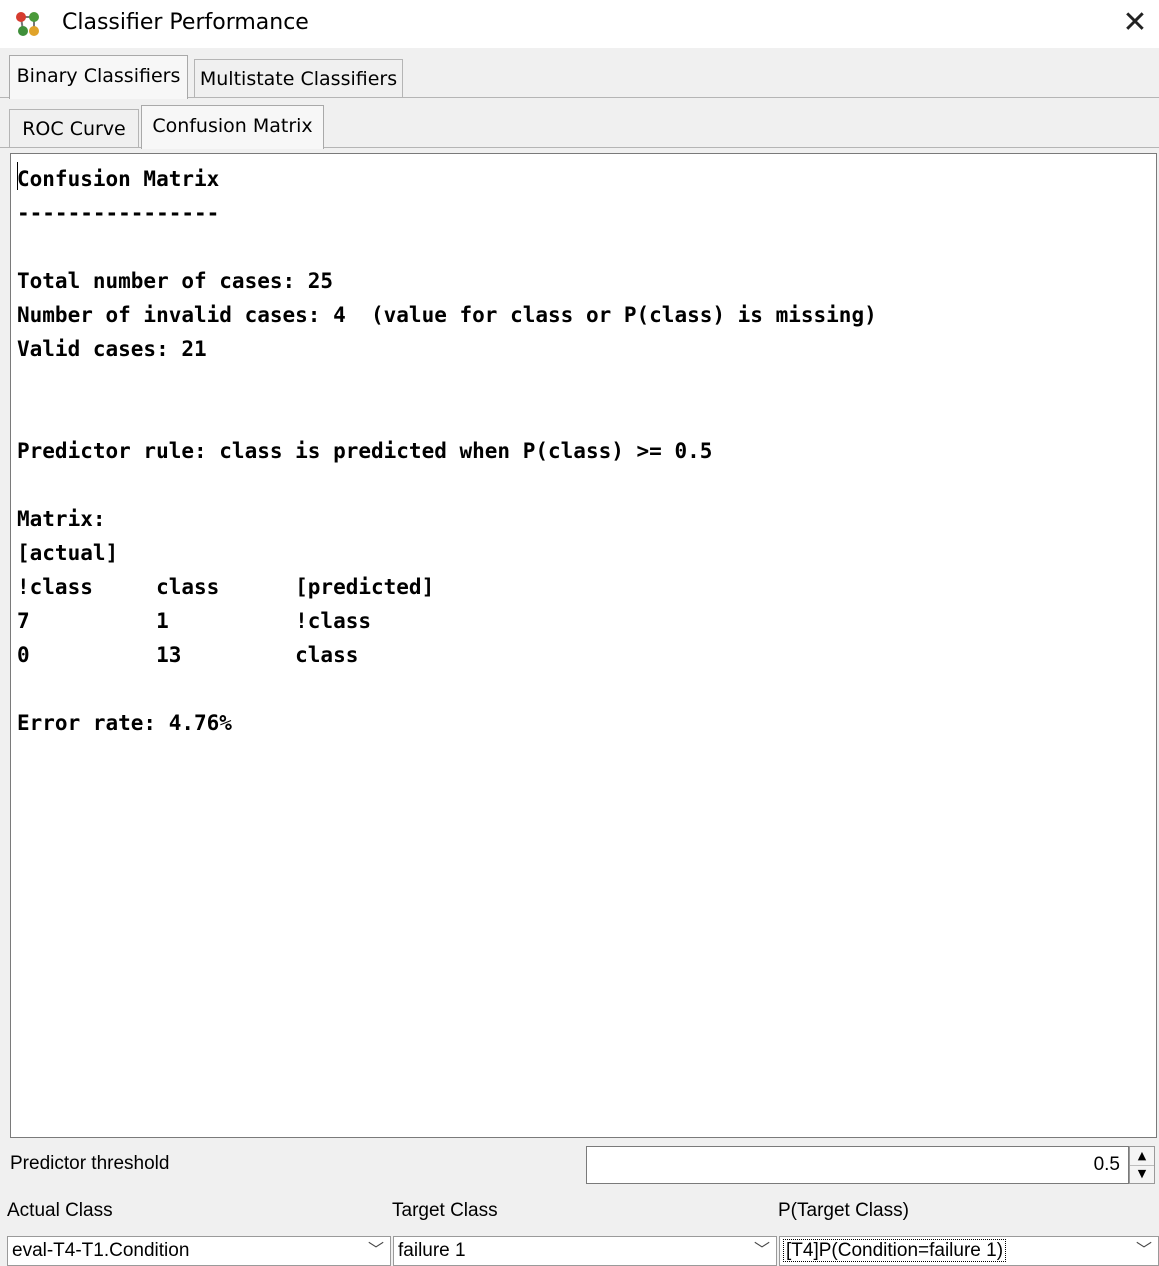  Describe the element at coordinates (90, 1163) in the screenshot. I see `predictor-threshold-label: Predictor threshold` at that location.